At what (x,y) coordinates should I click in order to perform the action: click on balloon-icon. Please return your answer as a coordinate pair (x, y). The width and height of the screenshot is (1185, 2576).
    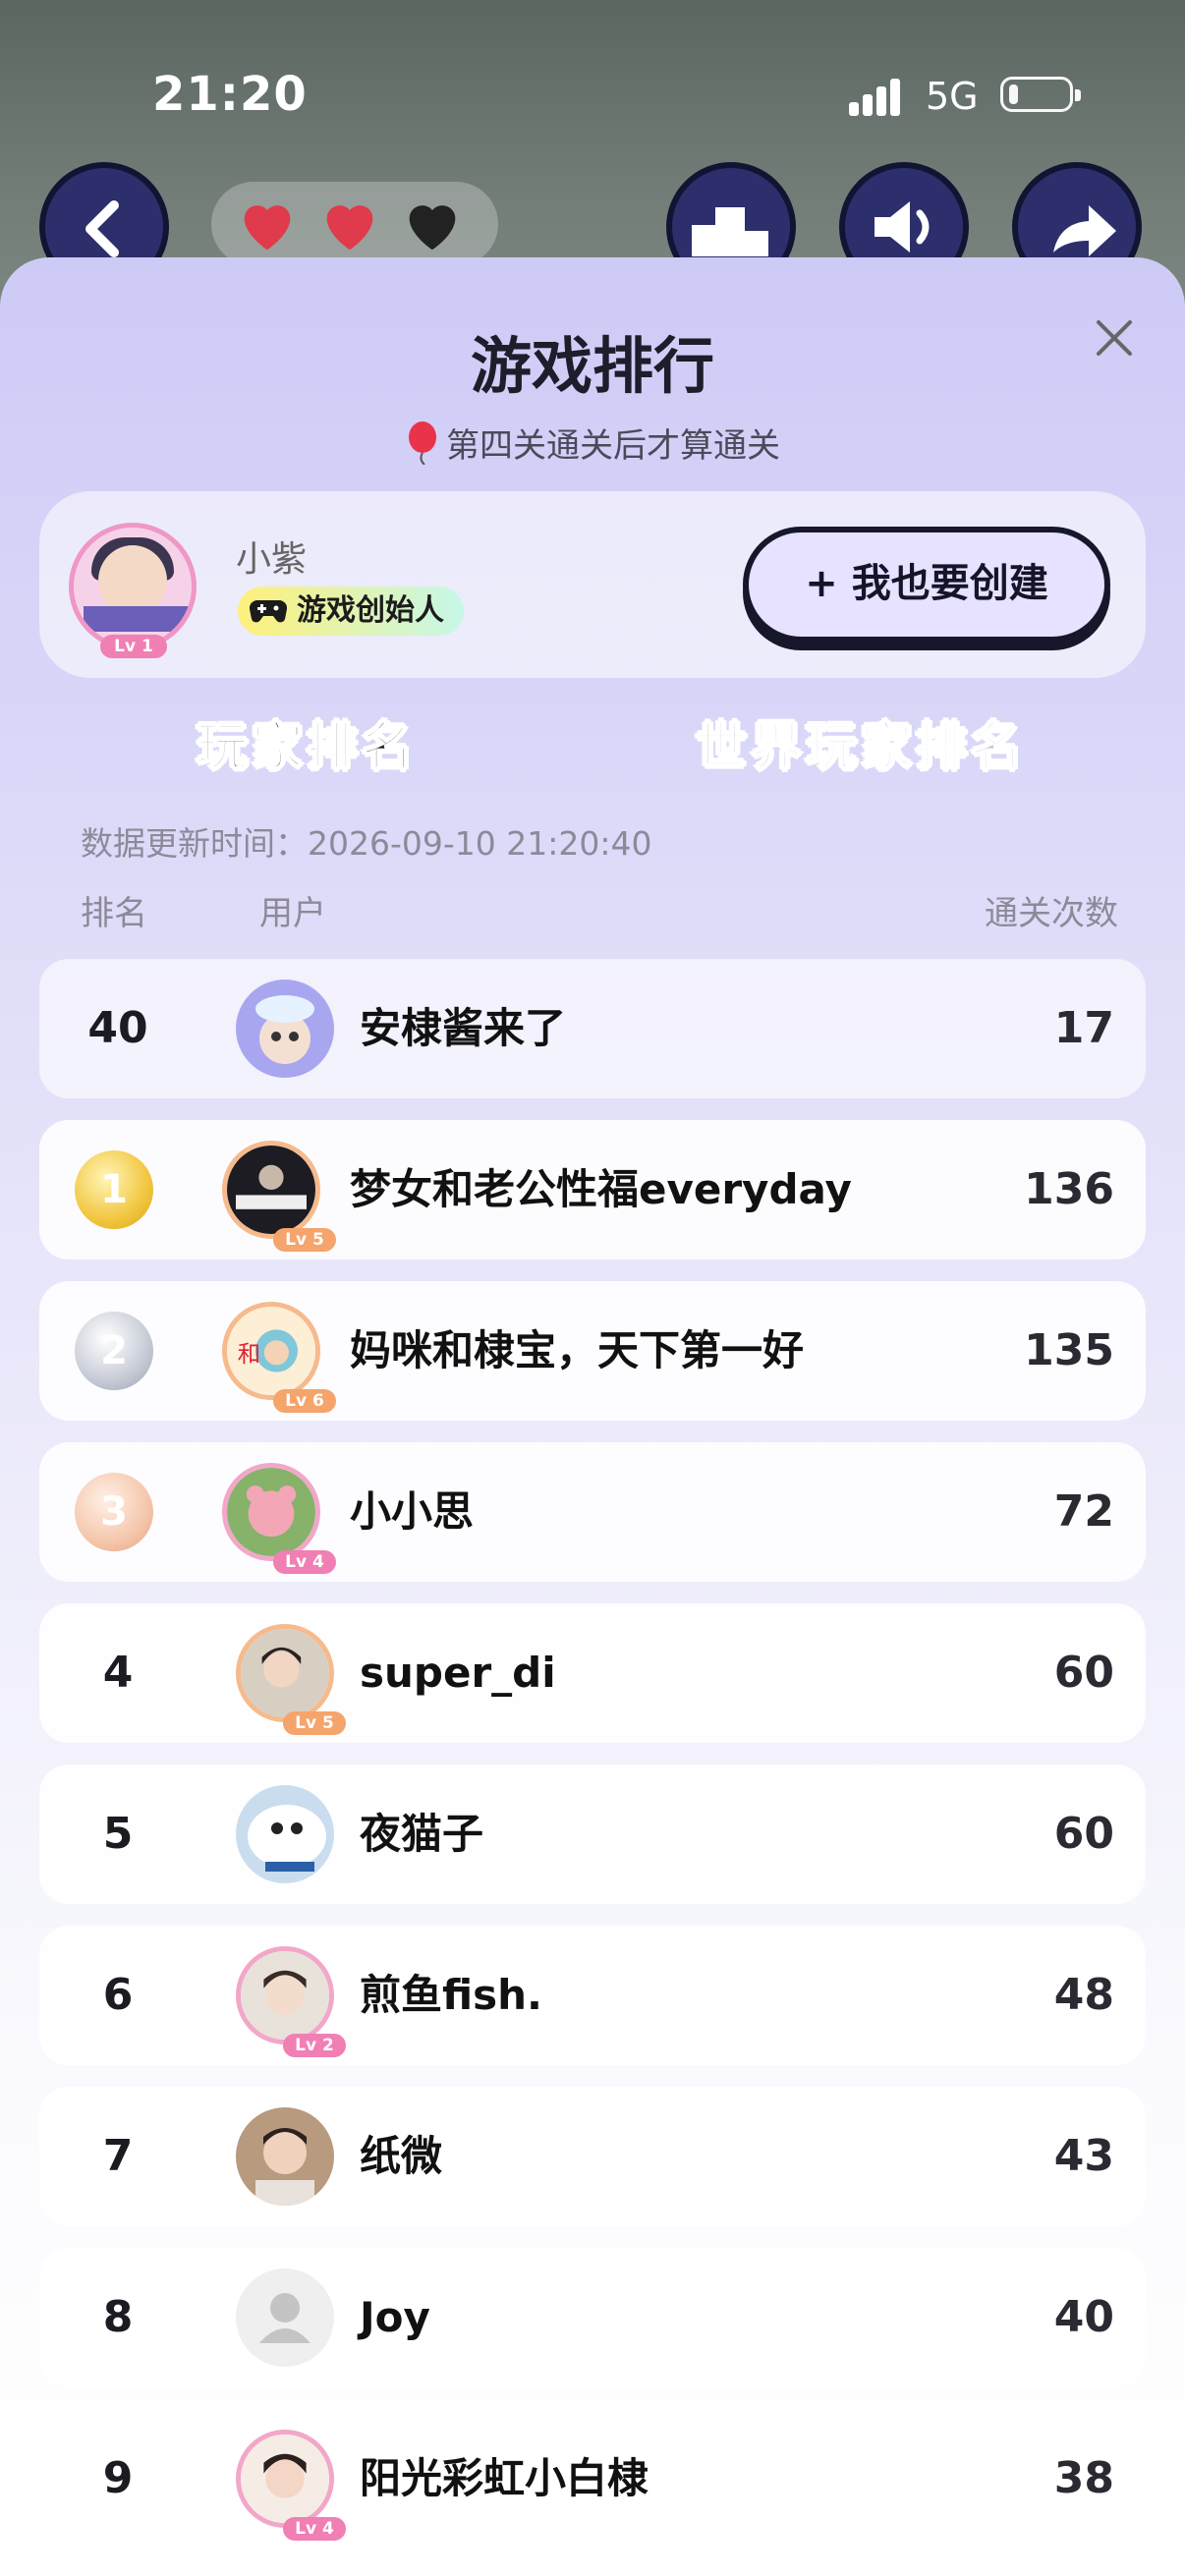
    Looking at the image, I should click on (423, 443).